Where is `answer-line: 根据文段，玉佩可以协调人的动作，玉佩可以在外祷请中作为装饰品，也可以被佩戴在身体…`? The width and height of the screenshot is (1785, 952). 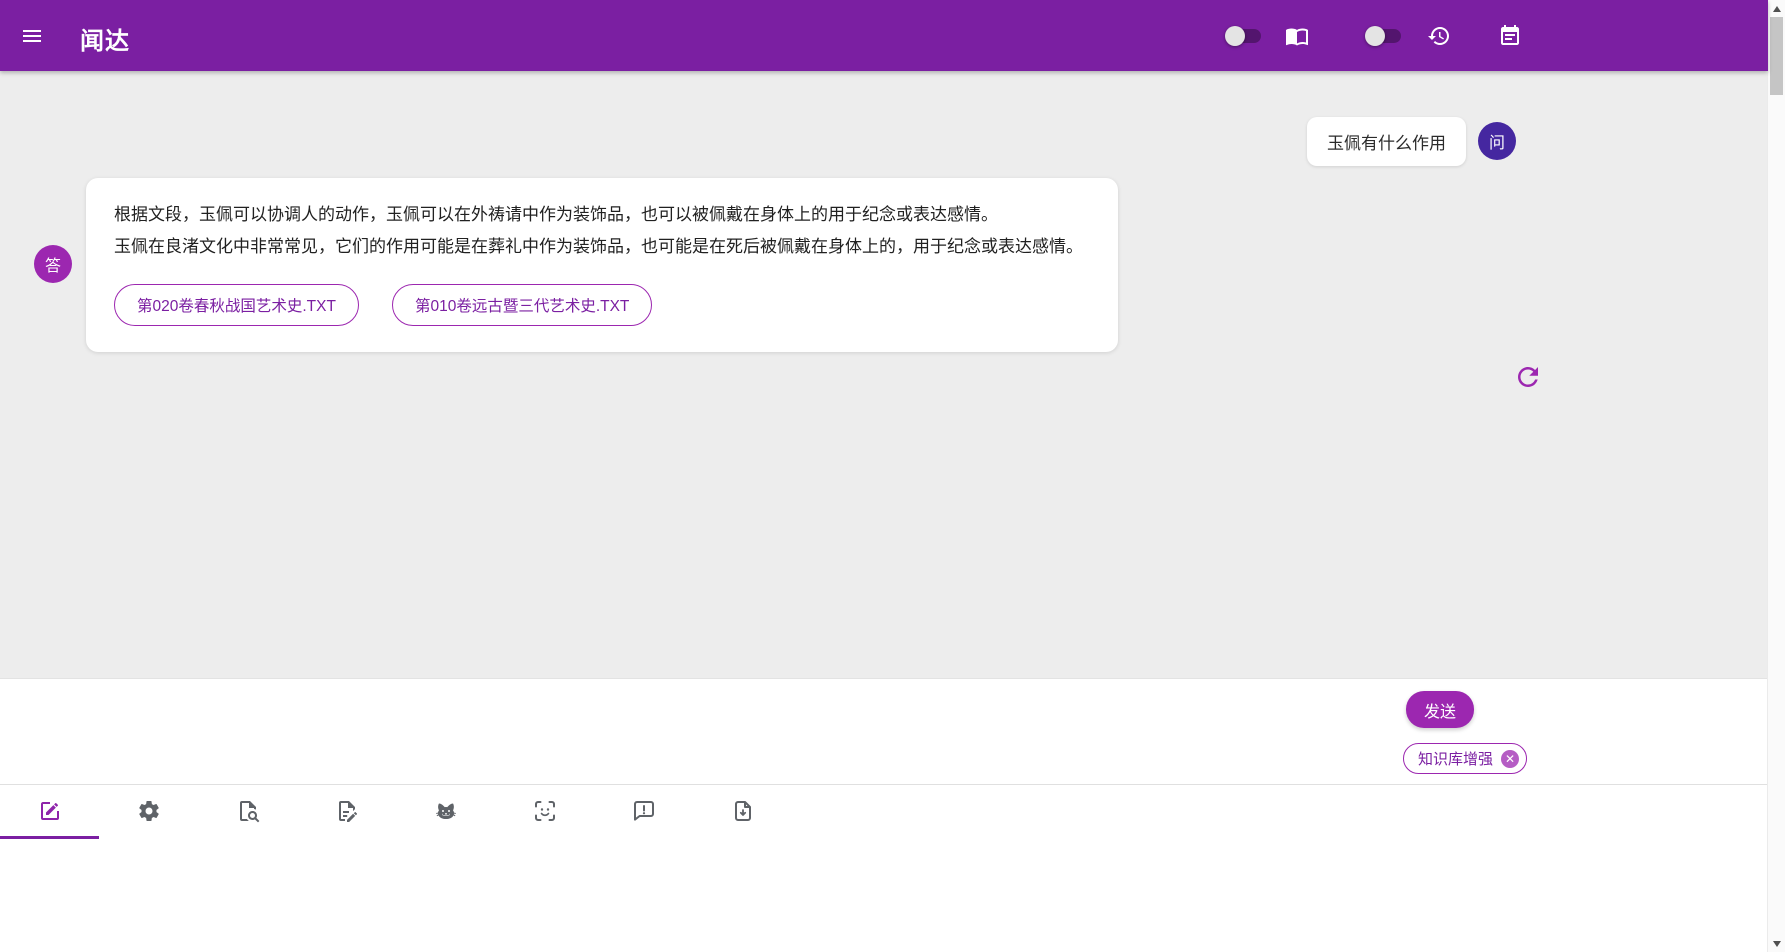 answer-line: 根据文段，玉佩可以协调人的动作，玉佩可以在外祷请中作为装饰品，也可以被佩戴在身体… is located at coordinates (556, 214).